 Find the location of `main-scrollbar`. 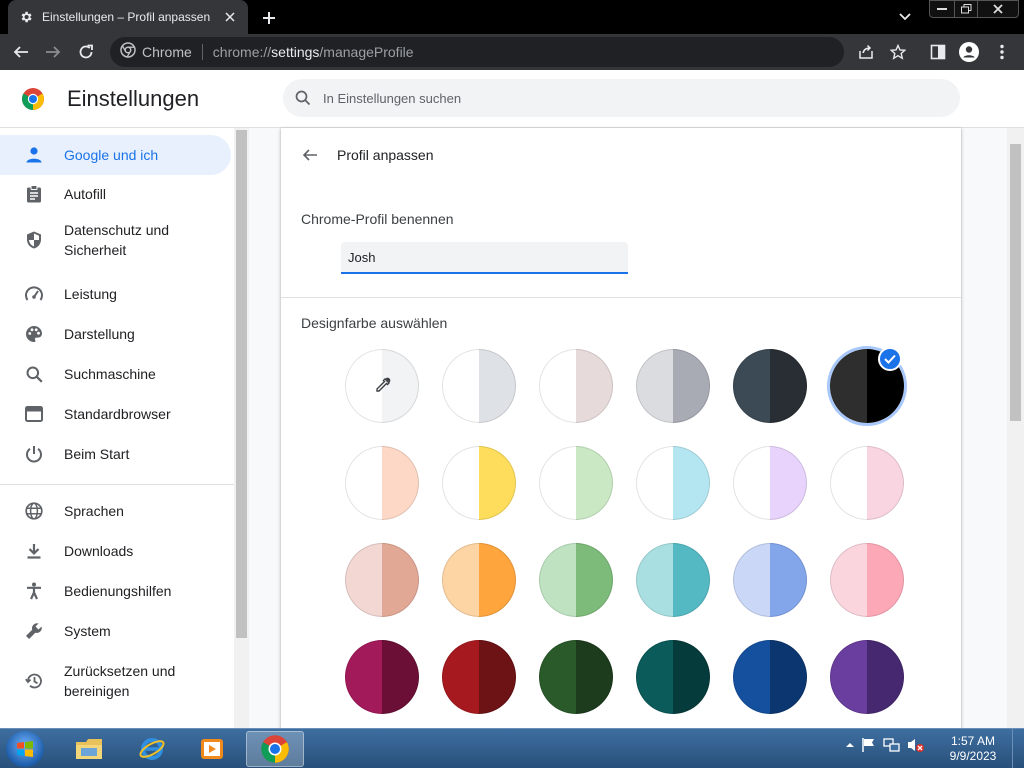

main-scrollbar is located at coordinates (1015, 428).